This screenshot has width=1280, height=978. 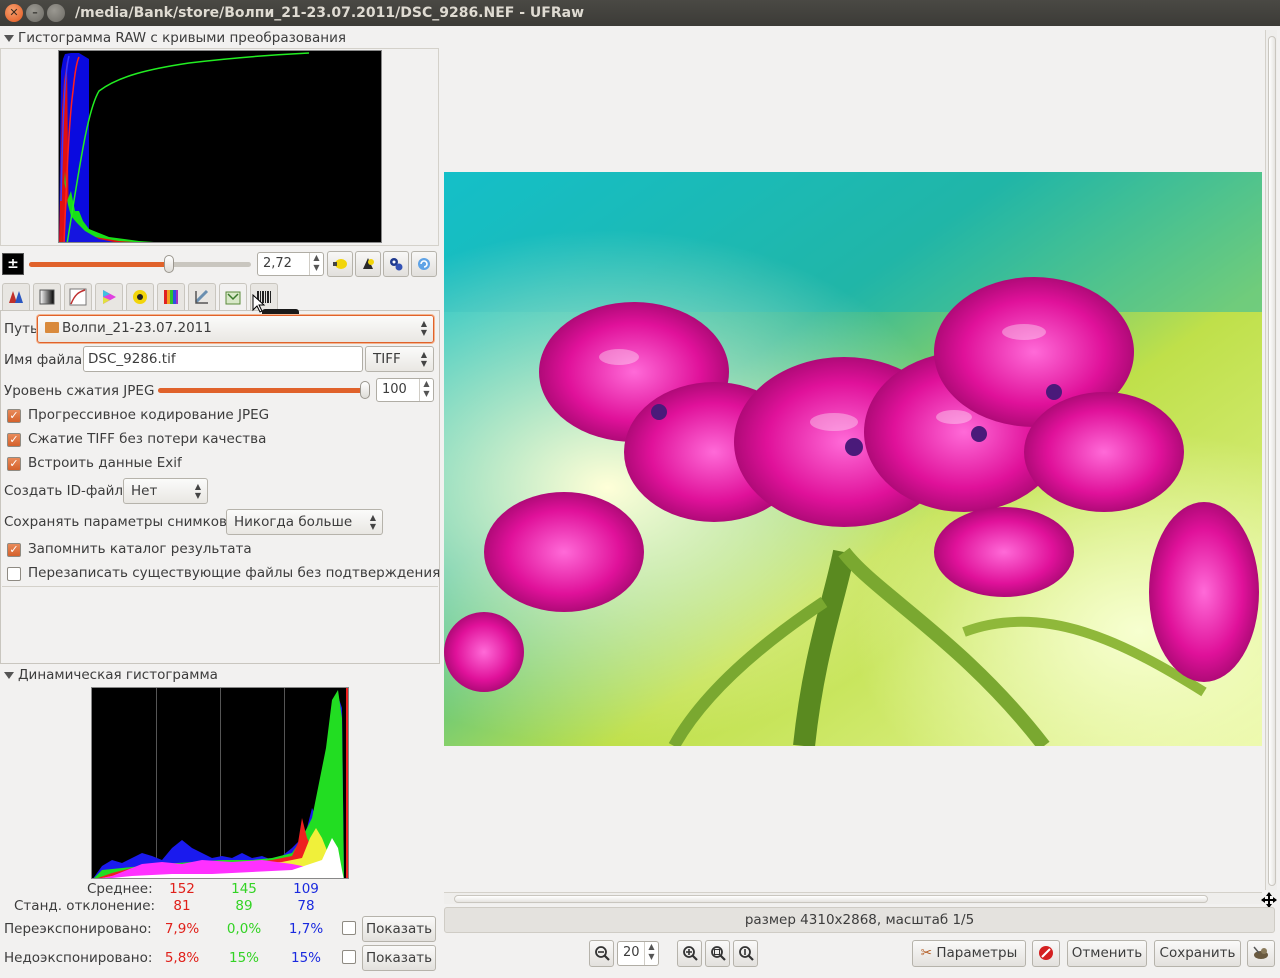 I want to click on horizontal-scrollbar, so click(x=853, y=898).